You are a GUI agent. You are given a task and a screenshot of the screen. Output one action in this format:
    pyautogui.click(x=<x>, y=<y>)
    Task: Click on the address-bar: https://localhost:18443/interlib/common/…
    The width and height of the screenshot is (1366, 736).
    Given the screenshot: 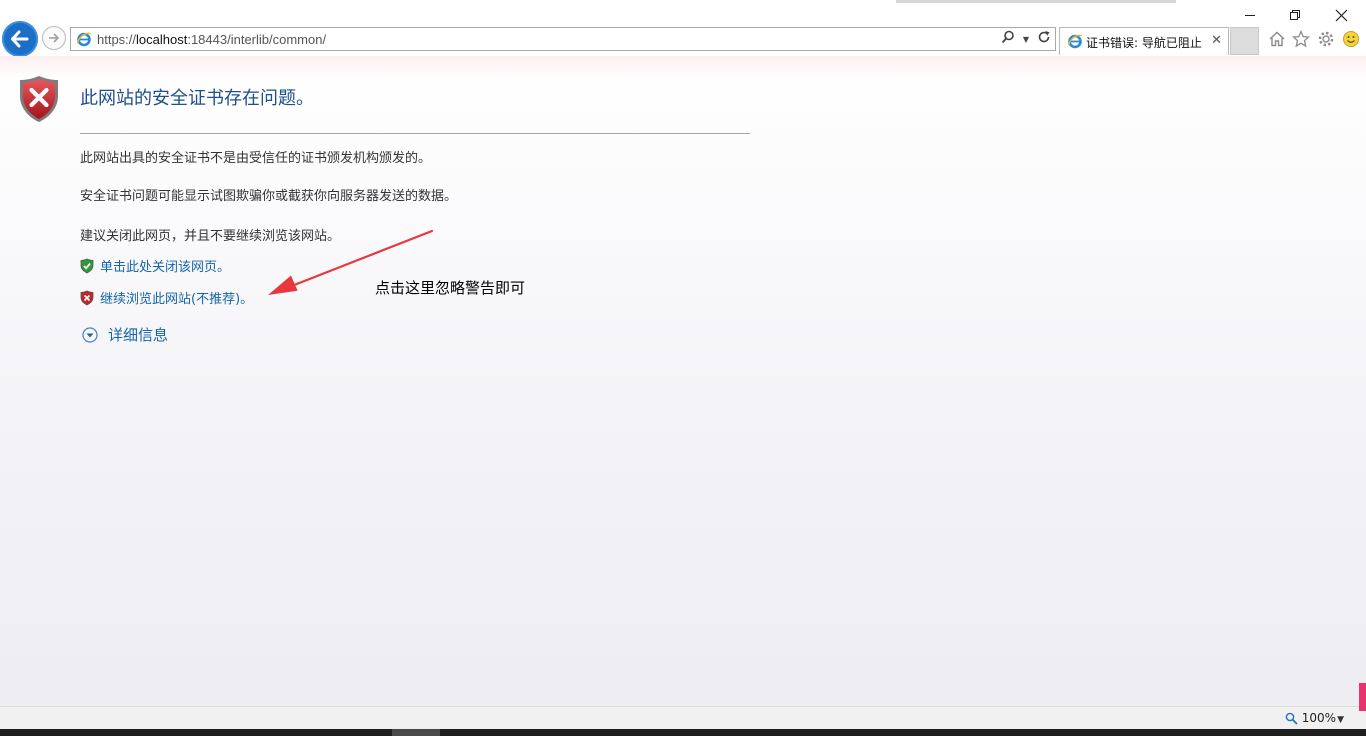 What is the action you would take?
    pyautogui.click(x=563, y=39)
    